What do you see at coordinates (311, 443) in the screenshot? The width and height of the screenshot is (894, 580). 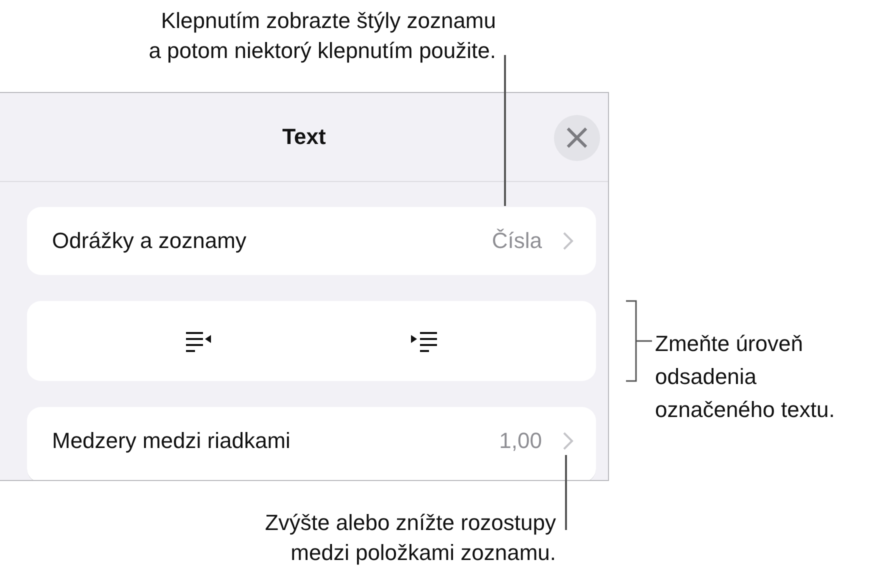 I see `list-row: Medzery medzi riadkami 1,00` at bounding box center [311, 443].